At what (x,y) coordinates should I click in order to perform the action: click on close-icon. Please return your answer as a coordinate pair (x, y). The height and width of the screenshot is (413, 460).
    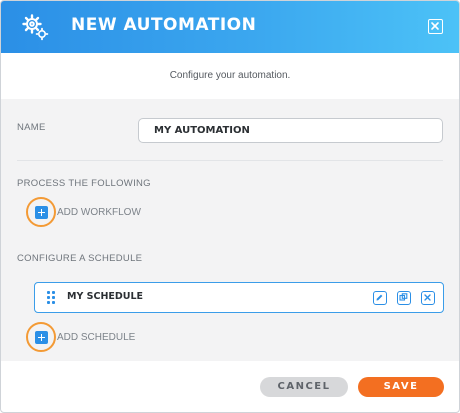
    Looking at the image, I should click on (435, 26).